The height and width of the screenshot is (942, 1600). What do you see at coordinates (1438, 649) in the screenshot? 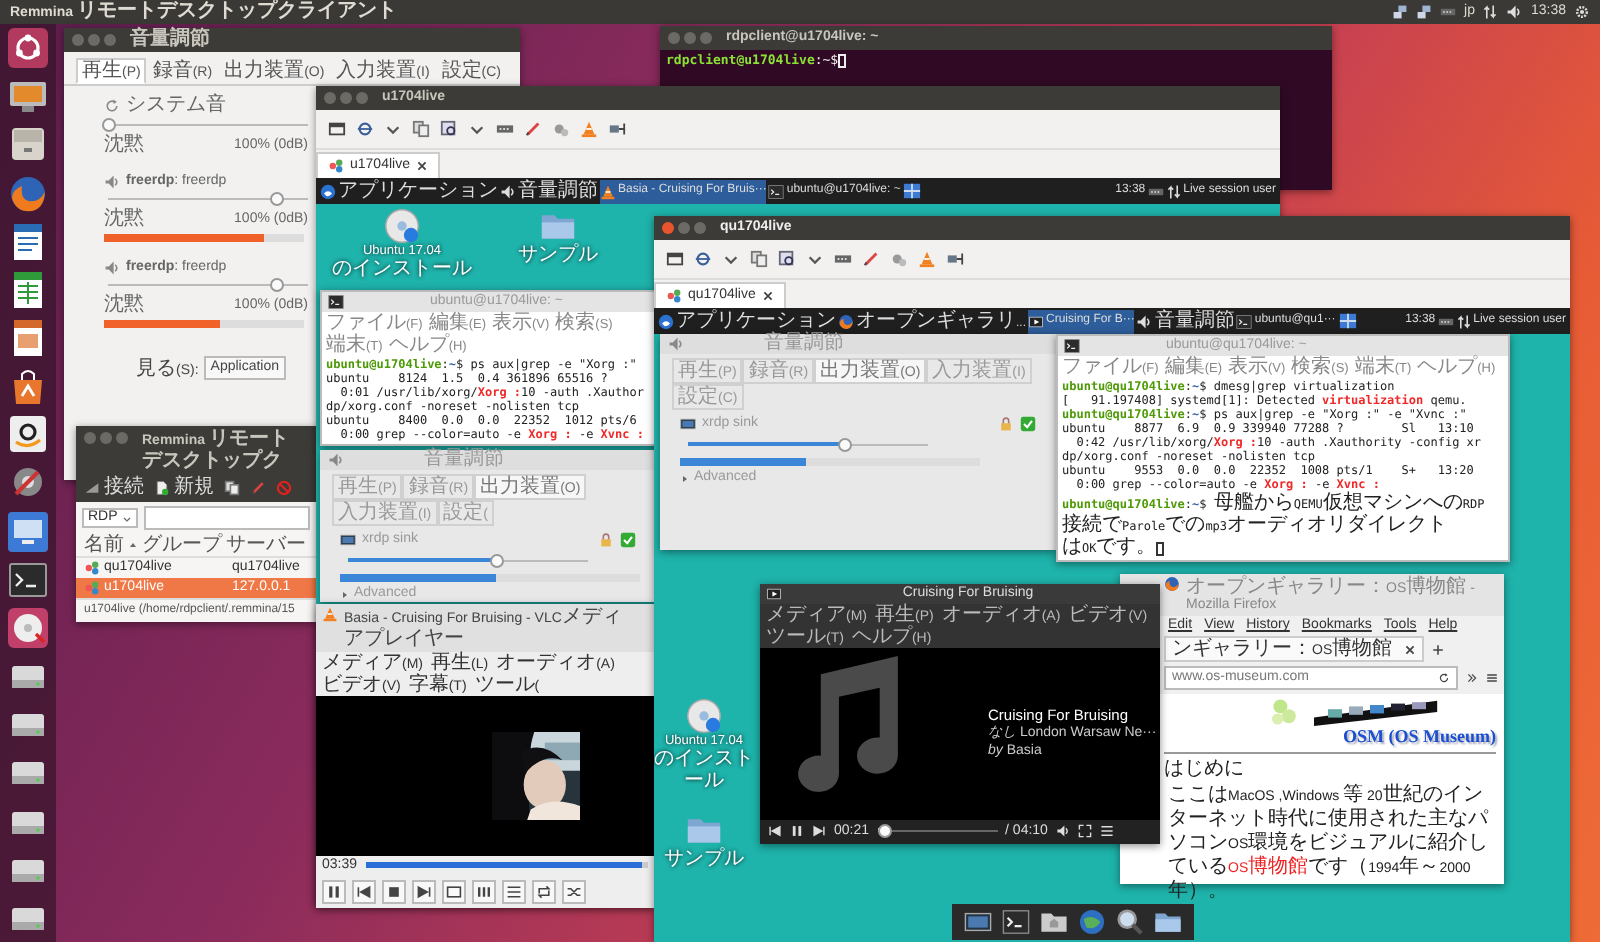
I see `new-tab-icon` at bounding box center [1438, 649].